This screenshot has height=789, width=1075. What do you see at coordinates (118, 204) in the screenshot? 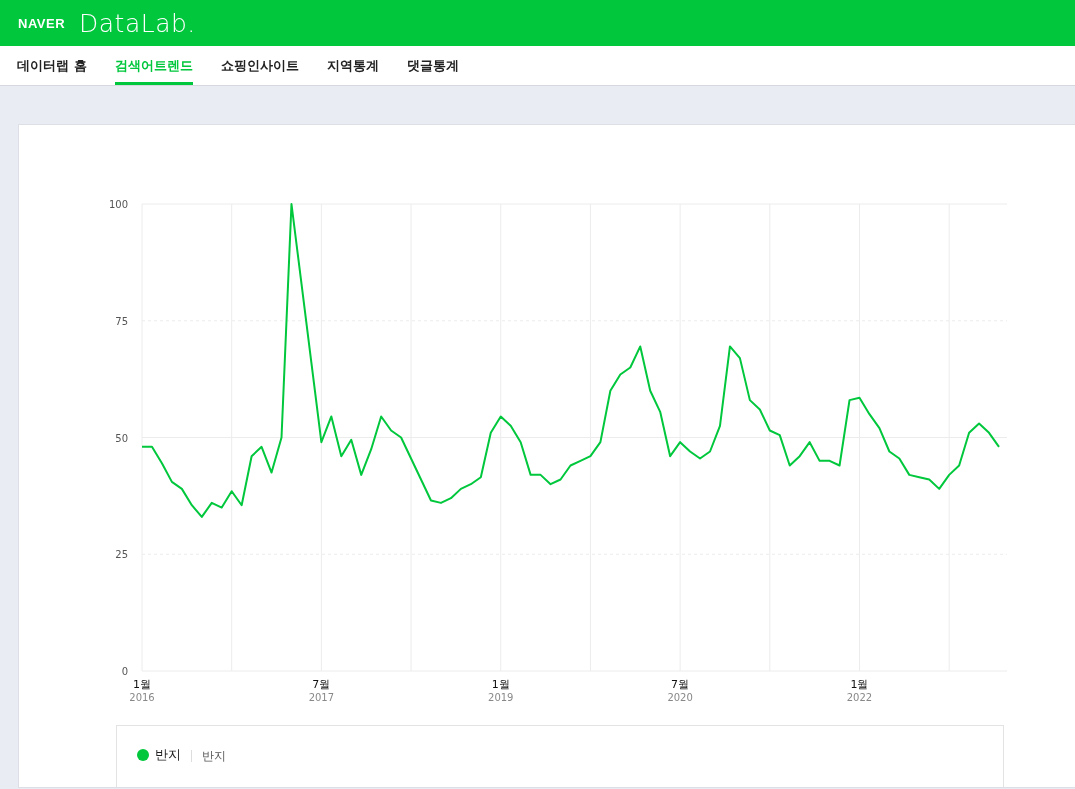
I see `y-axis-label: 100` at bounding box center [118, 204].